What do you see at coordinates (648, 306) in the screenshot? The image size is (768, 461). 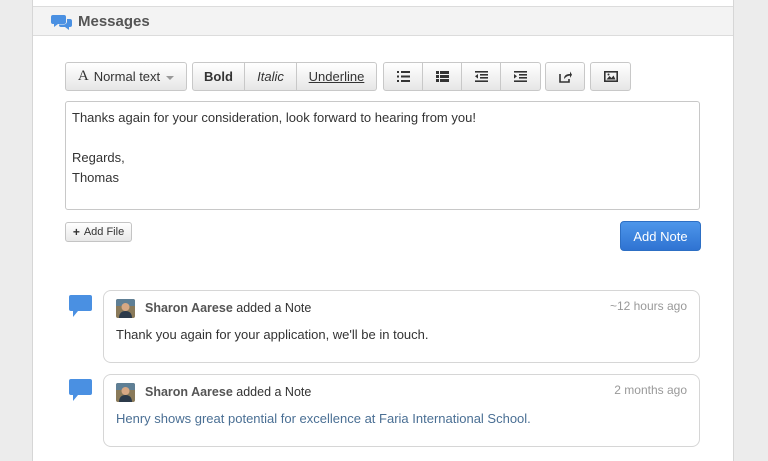 I see `note-timestamp: ~12 hours ago` at bounding box center [648, 306].